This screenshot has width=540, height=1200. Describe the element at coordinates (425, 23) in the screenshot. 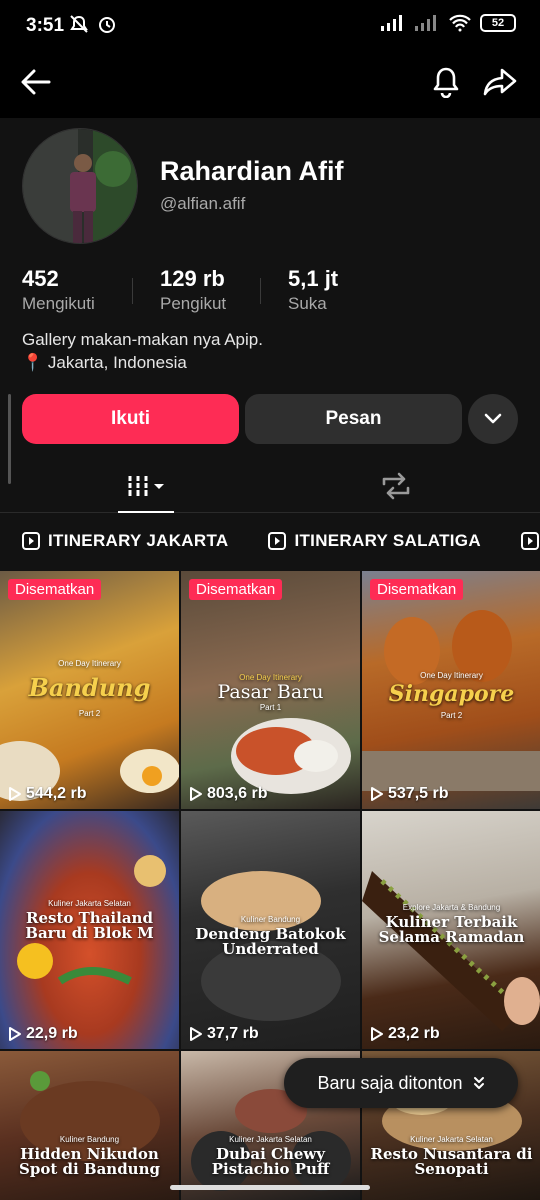

I see `signal-2-icon` at that location.